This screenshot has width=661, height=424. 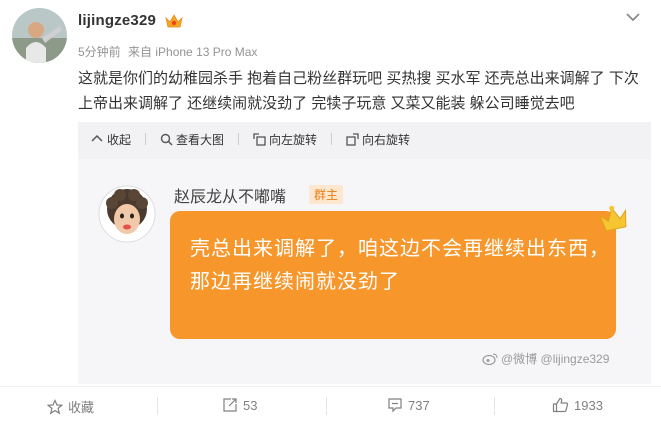 I want to click on rotate-right-icon, so click(x=352, y=139).